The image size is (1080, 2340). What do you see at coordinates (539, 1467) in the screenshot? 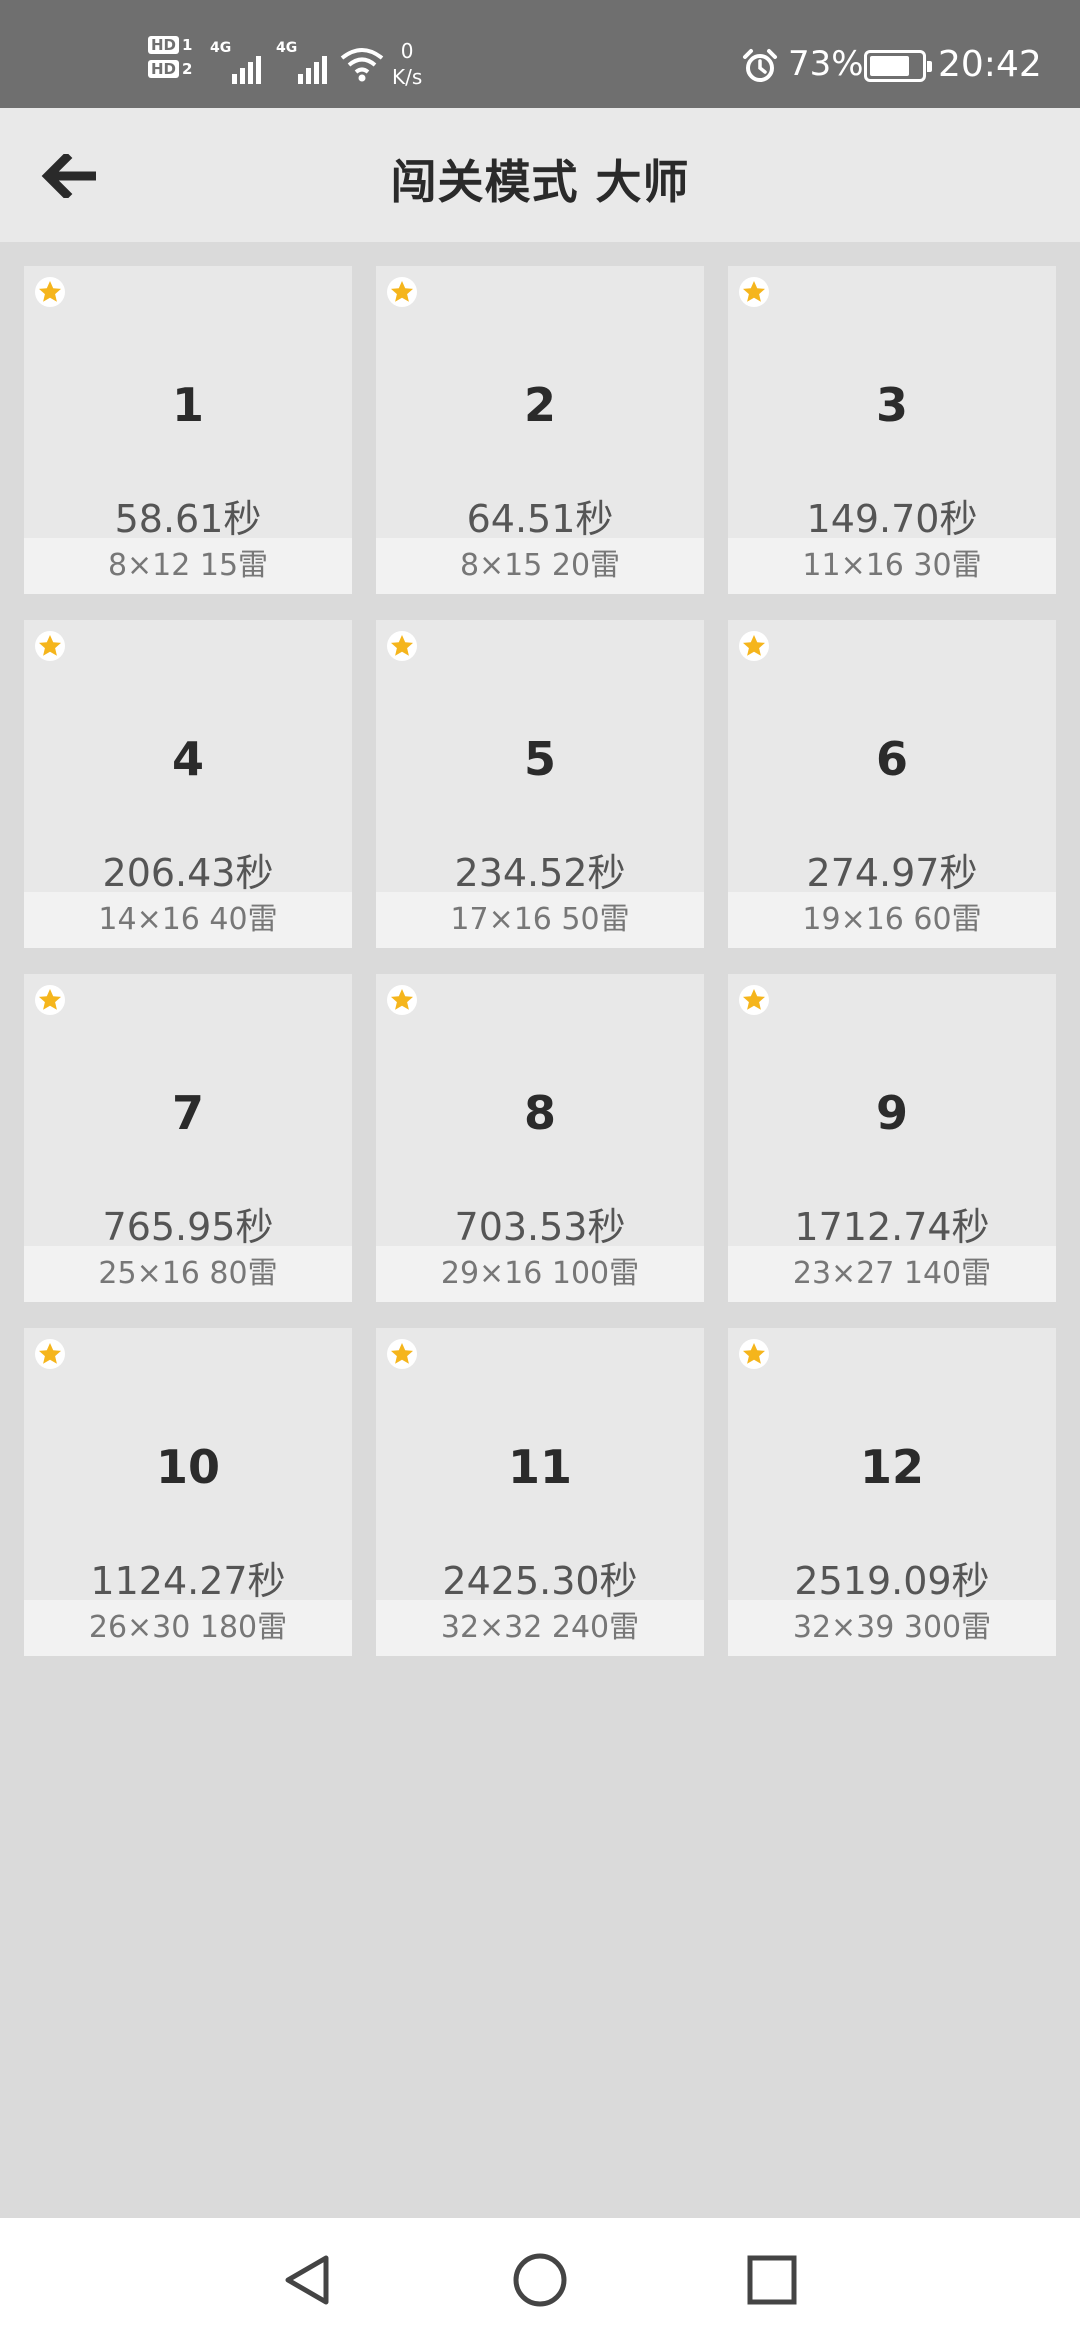
I see `level-number: 11` at bounding box center [539, 1467].